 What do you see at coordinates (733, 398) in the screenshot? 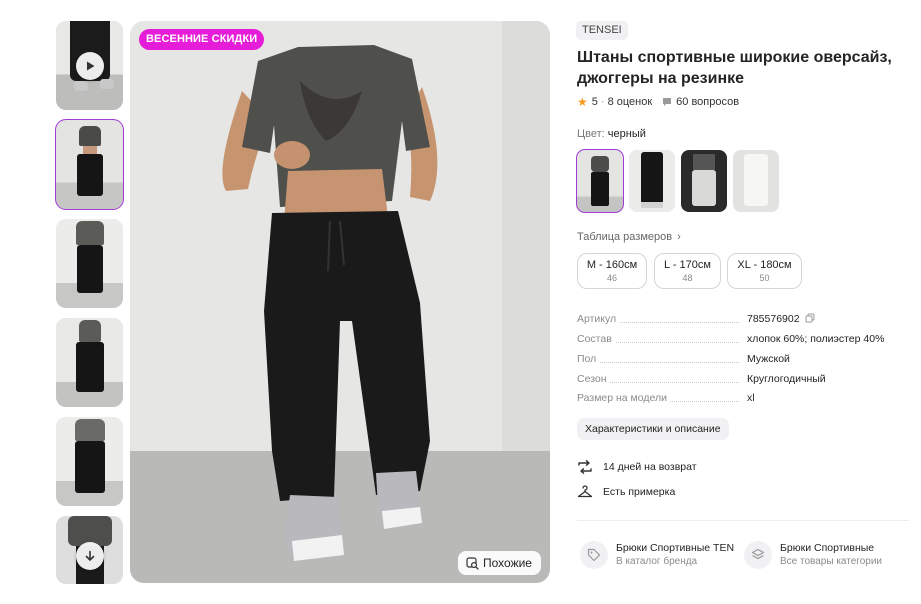
I see `spec-row-model-size: Размер на модели xl` at bounding box center [733, 398].